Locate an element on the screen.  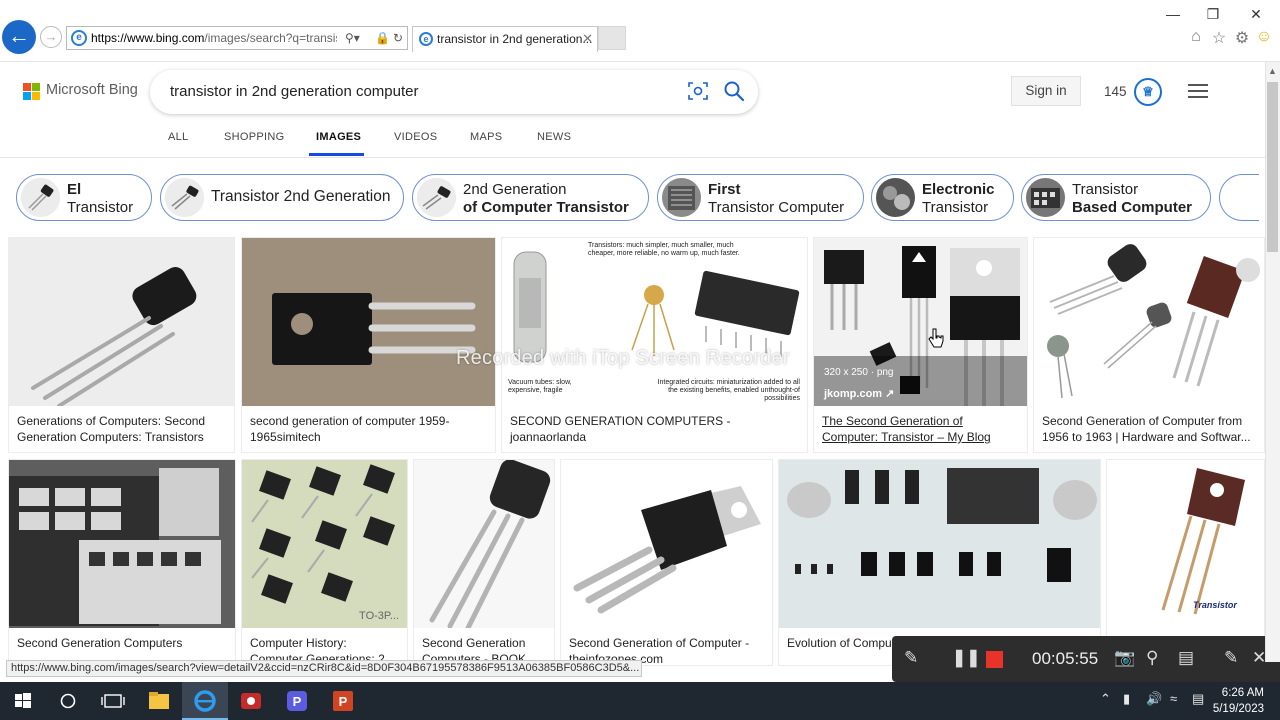
pen-icon: ✎ is located at coordinates (911, 658).